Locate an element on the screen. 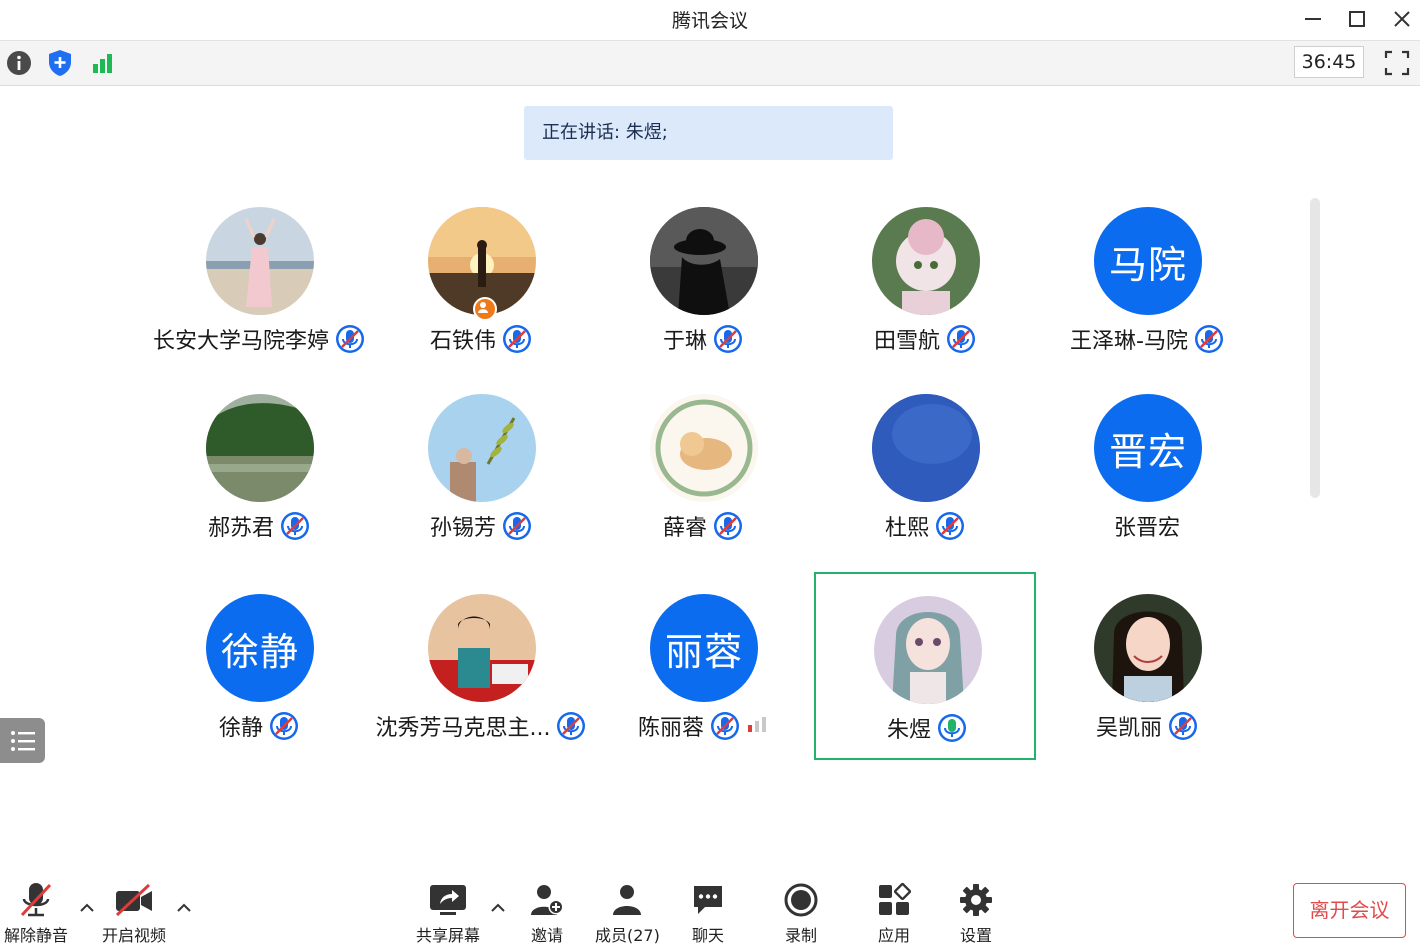 This screenshot has height=946, width=1420. invite-button: 邀请 is located at coordinates (547, 913).